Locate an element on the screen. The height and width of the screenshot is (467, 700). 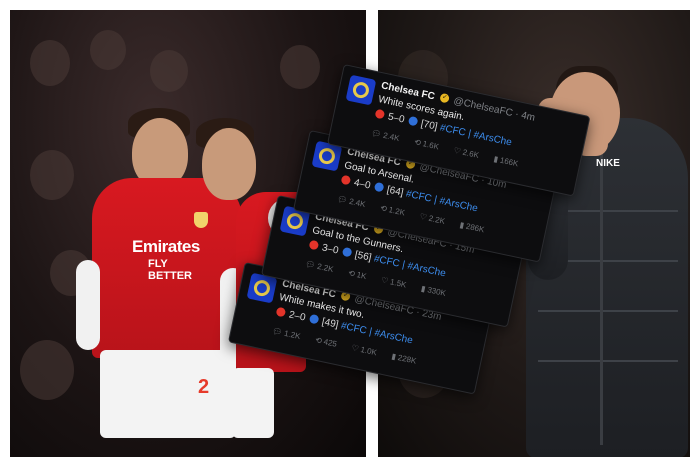
views-button: ▮330K is located at coordinates (433, 291).